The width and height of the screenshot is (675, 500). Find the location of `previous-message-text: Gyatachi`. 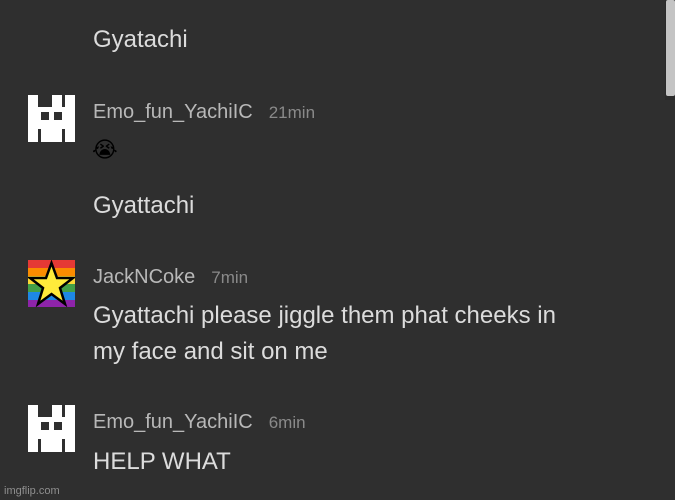

previous-message-text: Gyatachi is located at coordinates (140, 39).